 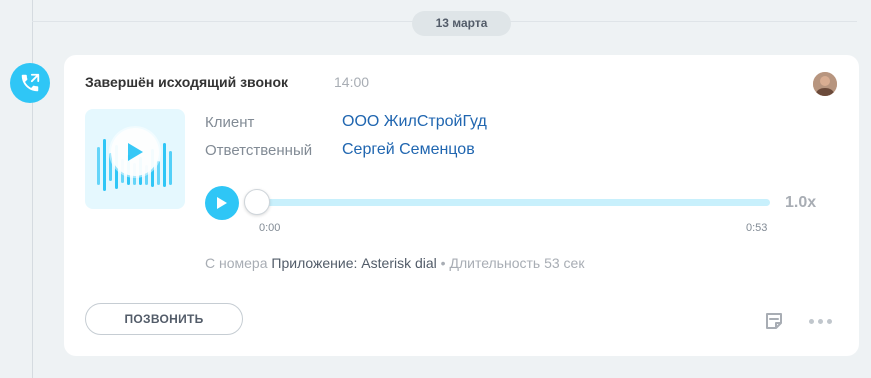 What do you see at coordinates (32, 189) in the screenshot?
I see `timeline-line` at bounding box center [32, 189].